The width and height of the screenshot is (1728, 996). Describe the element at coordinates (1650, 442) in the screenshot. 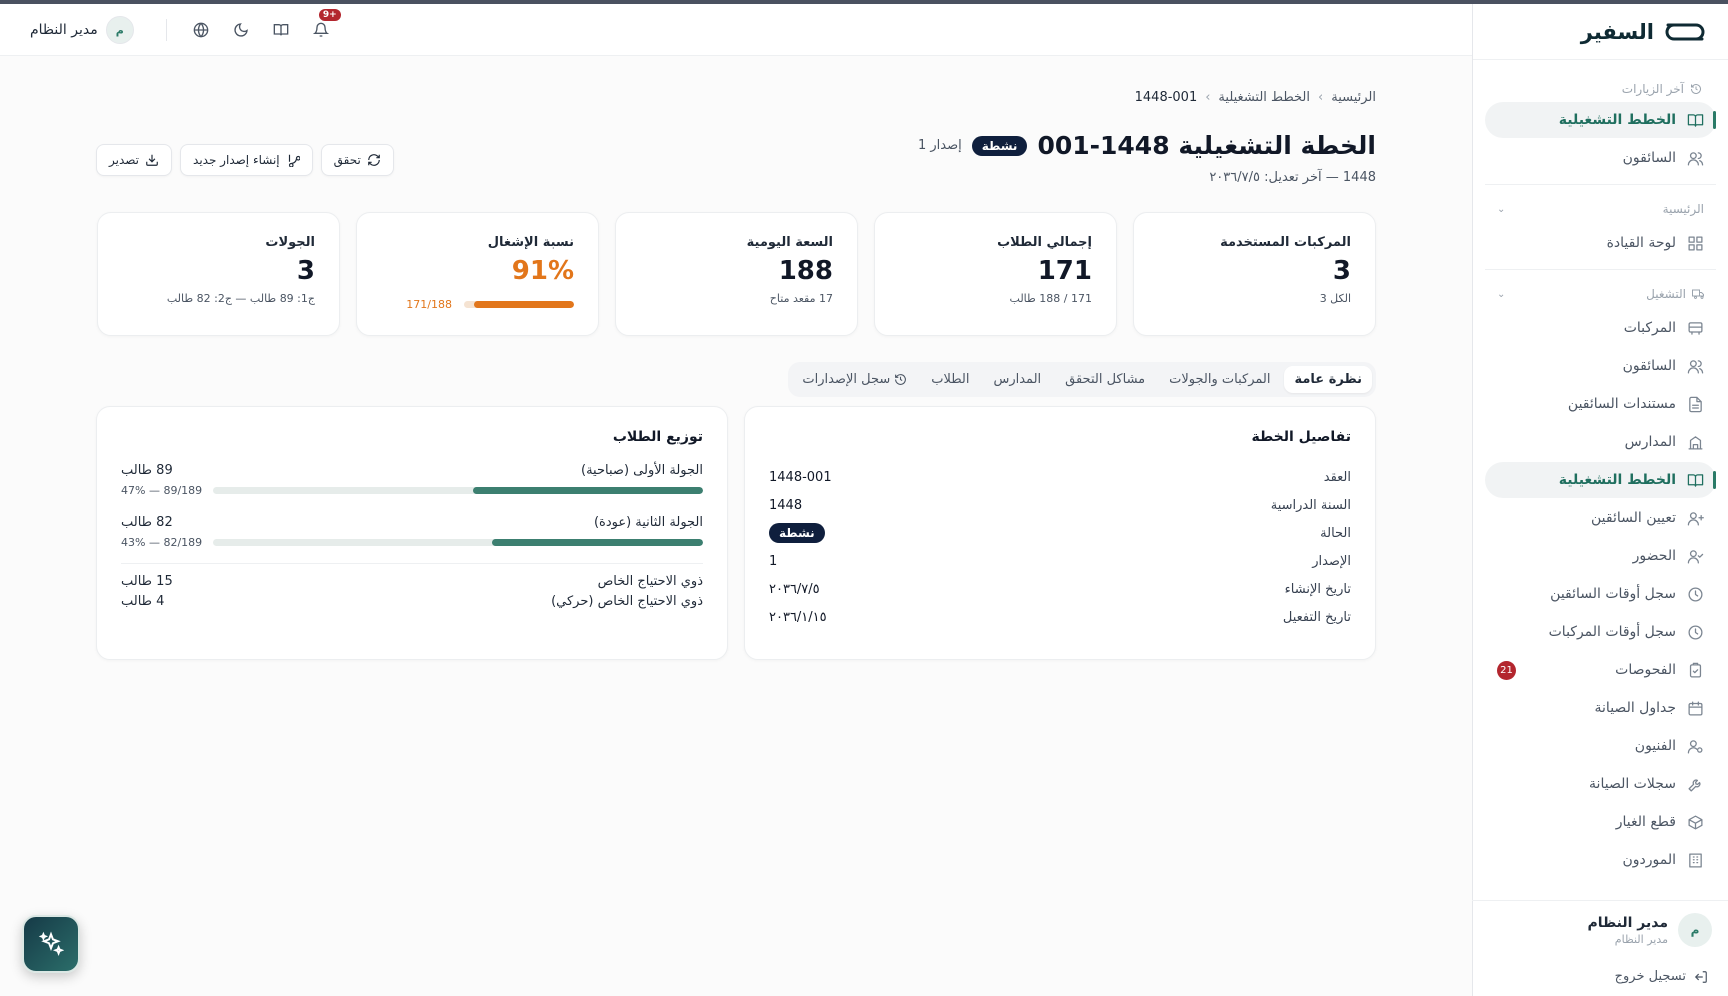

I see `sidebar-item-label: المدارس` at that location.